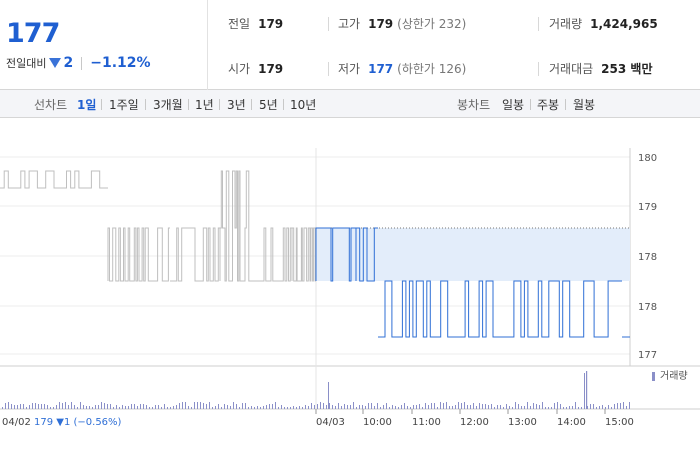  I want to click on y-axis-ticks: 180 179 178 178 177, so click(647, 257).